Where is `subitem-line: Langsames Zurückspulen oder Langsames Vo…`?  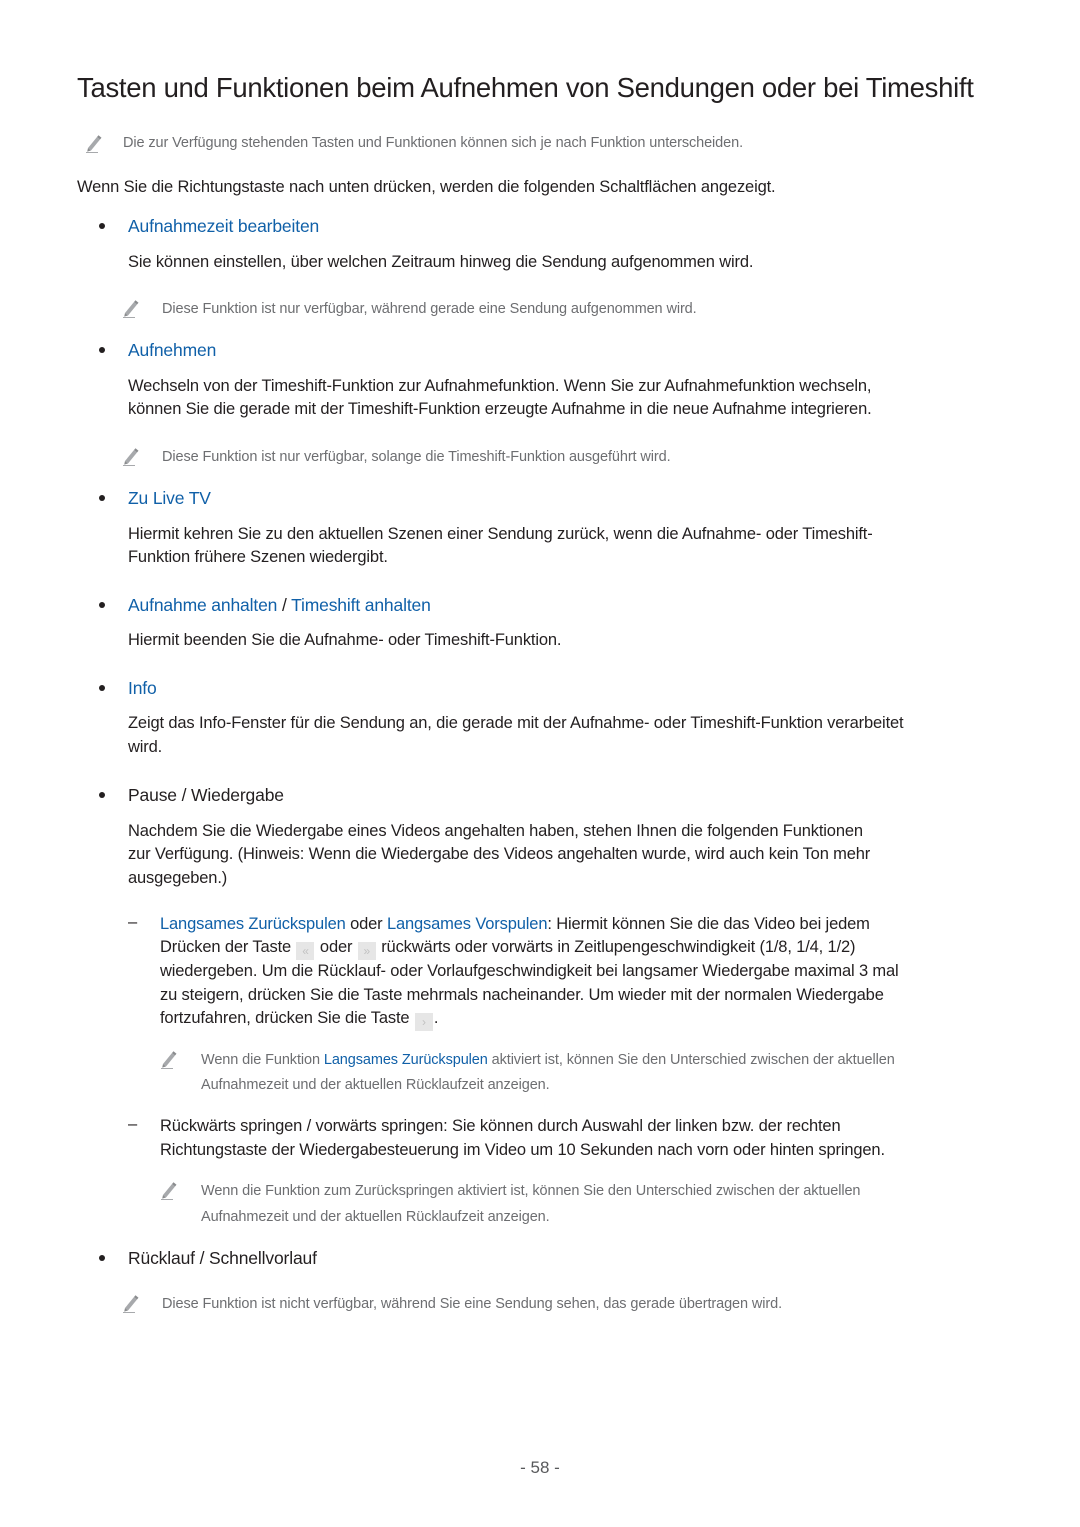 subitem-line: Langsames Zurückspulen oder Langsames Vo… is located at coordinates (515, 925).